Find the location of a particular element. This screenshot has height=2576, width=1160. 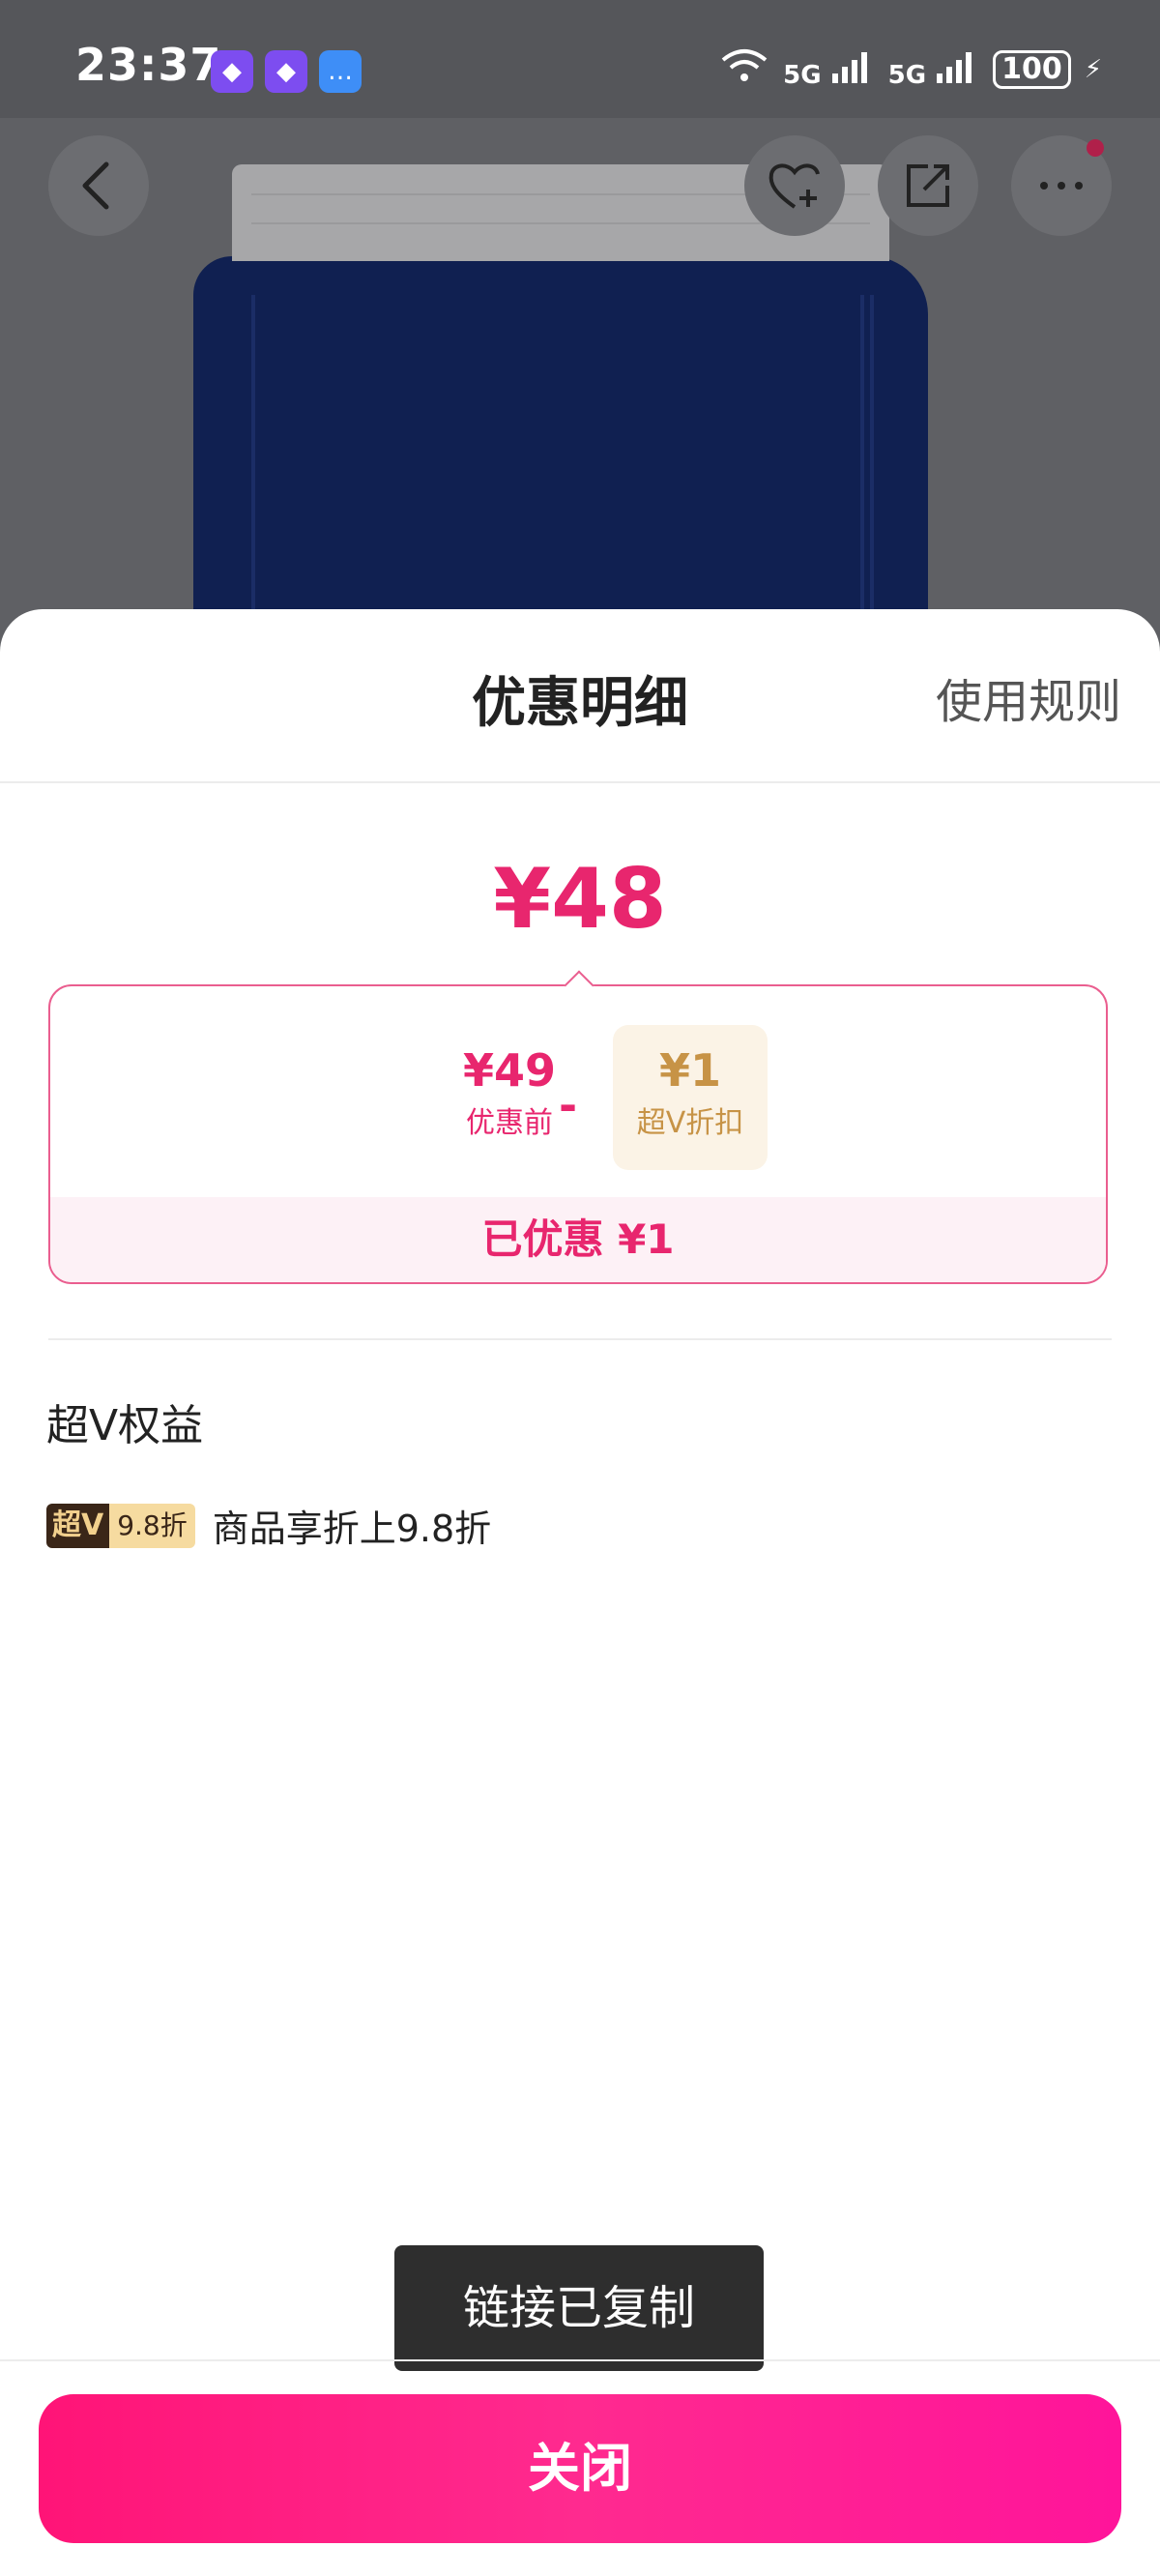

footer-divider is located at coordinates (580, 2360).